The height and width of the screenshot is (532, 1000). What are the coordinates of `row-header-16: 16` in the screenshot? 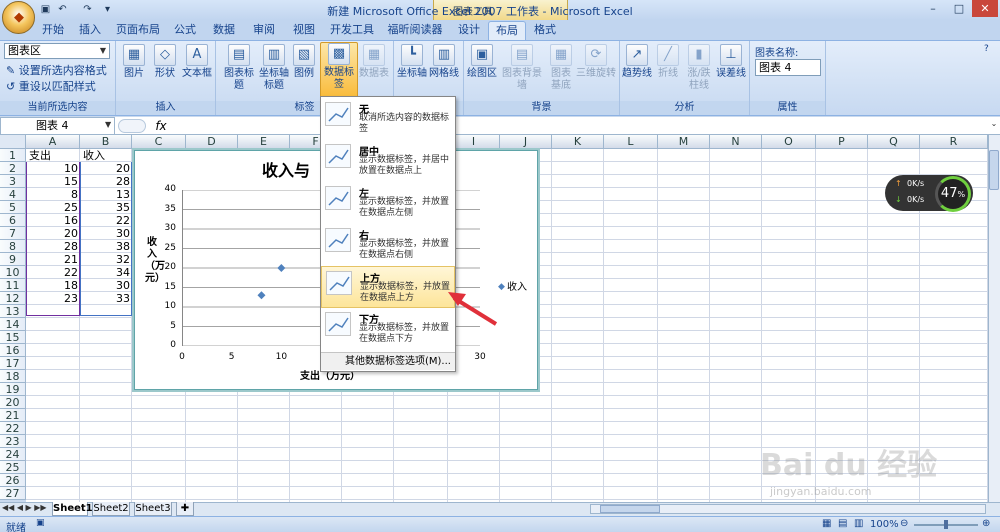 It's located at (13, 350).